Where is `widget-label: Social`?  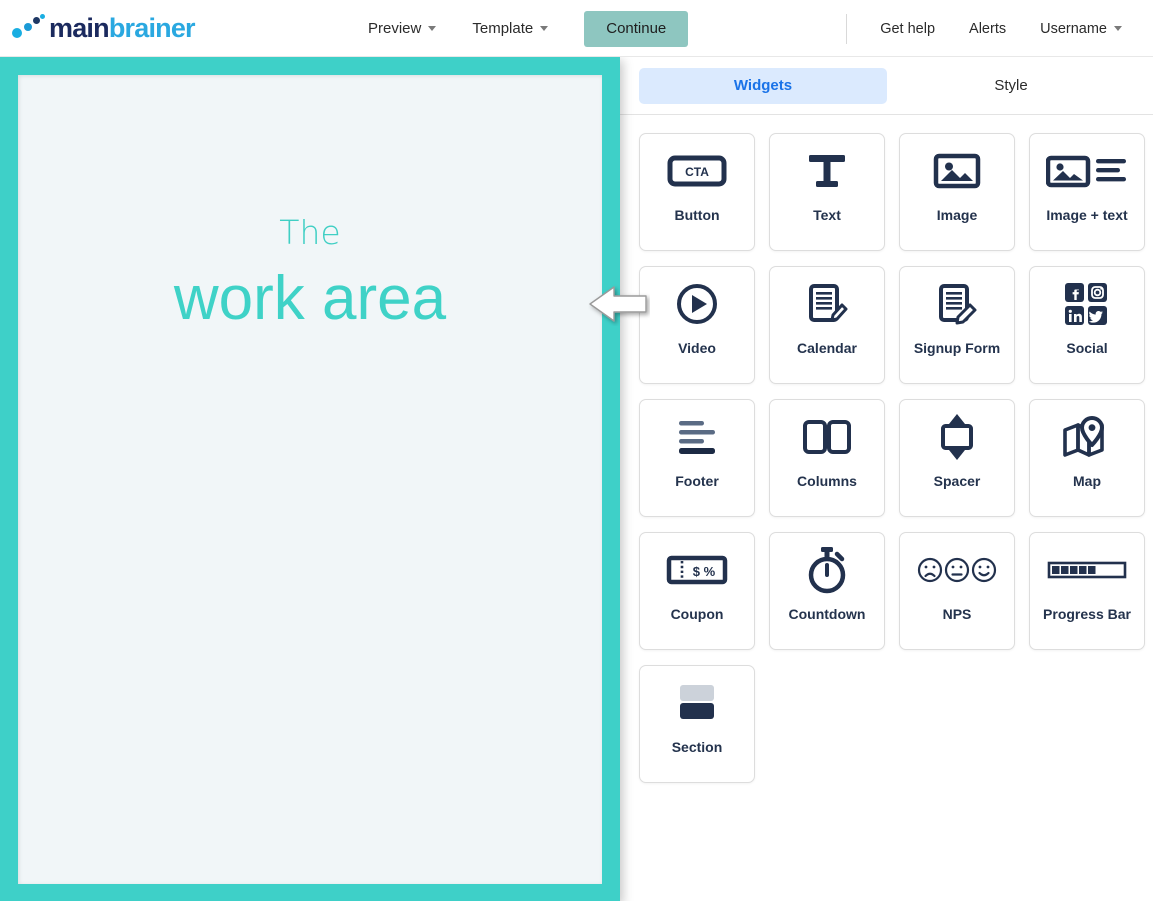 widget-label: Social is located at coordinates (1087, 348).